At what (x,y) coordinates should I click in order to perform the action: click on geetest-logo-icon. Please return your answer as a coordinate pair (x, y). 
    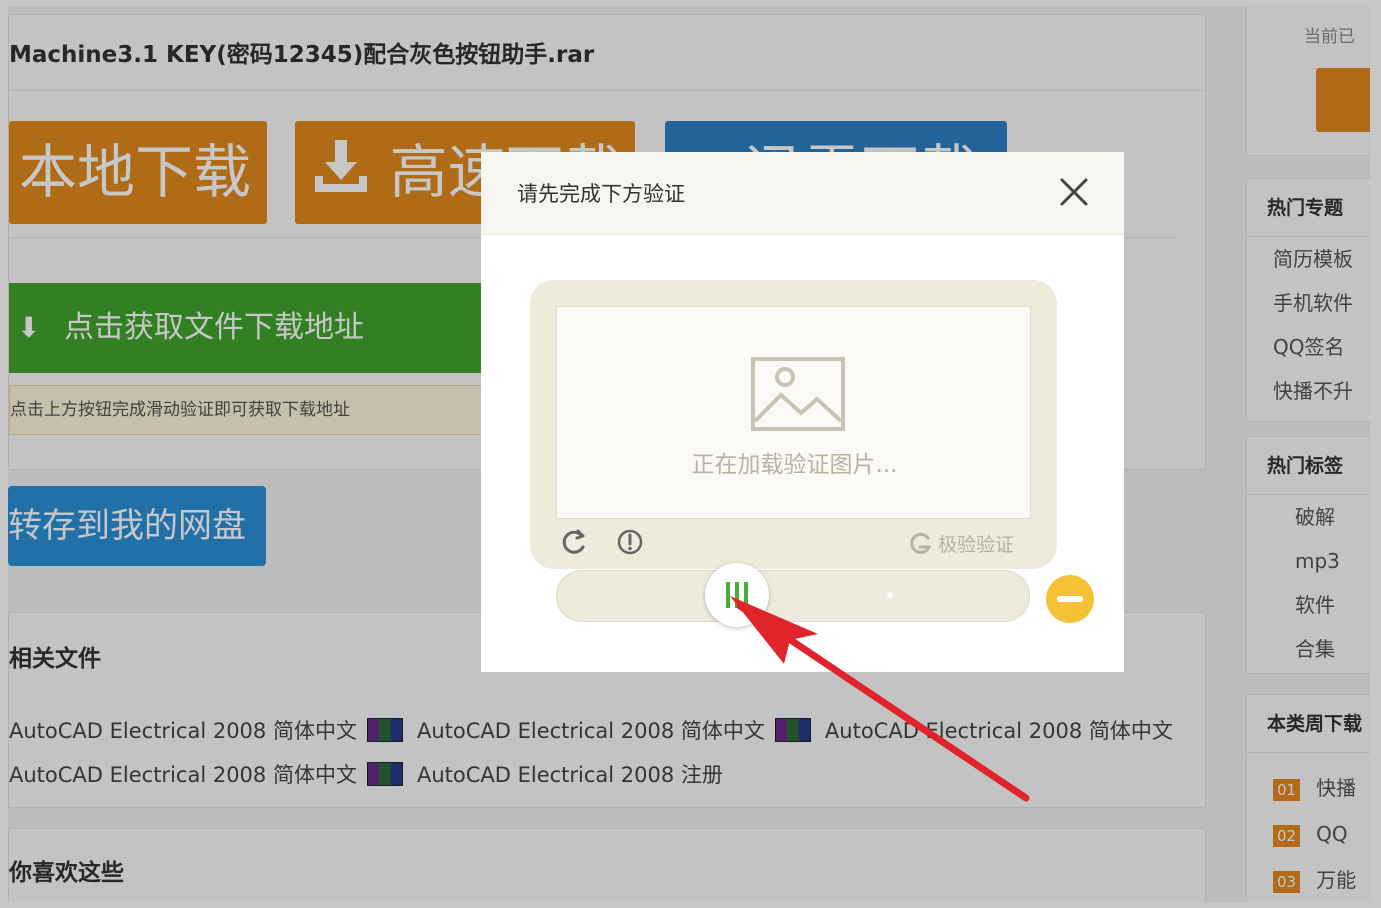
    Looking at the image, I should click on (921, 543).